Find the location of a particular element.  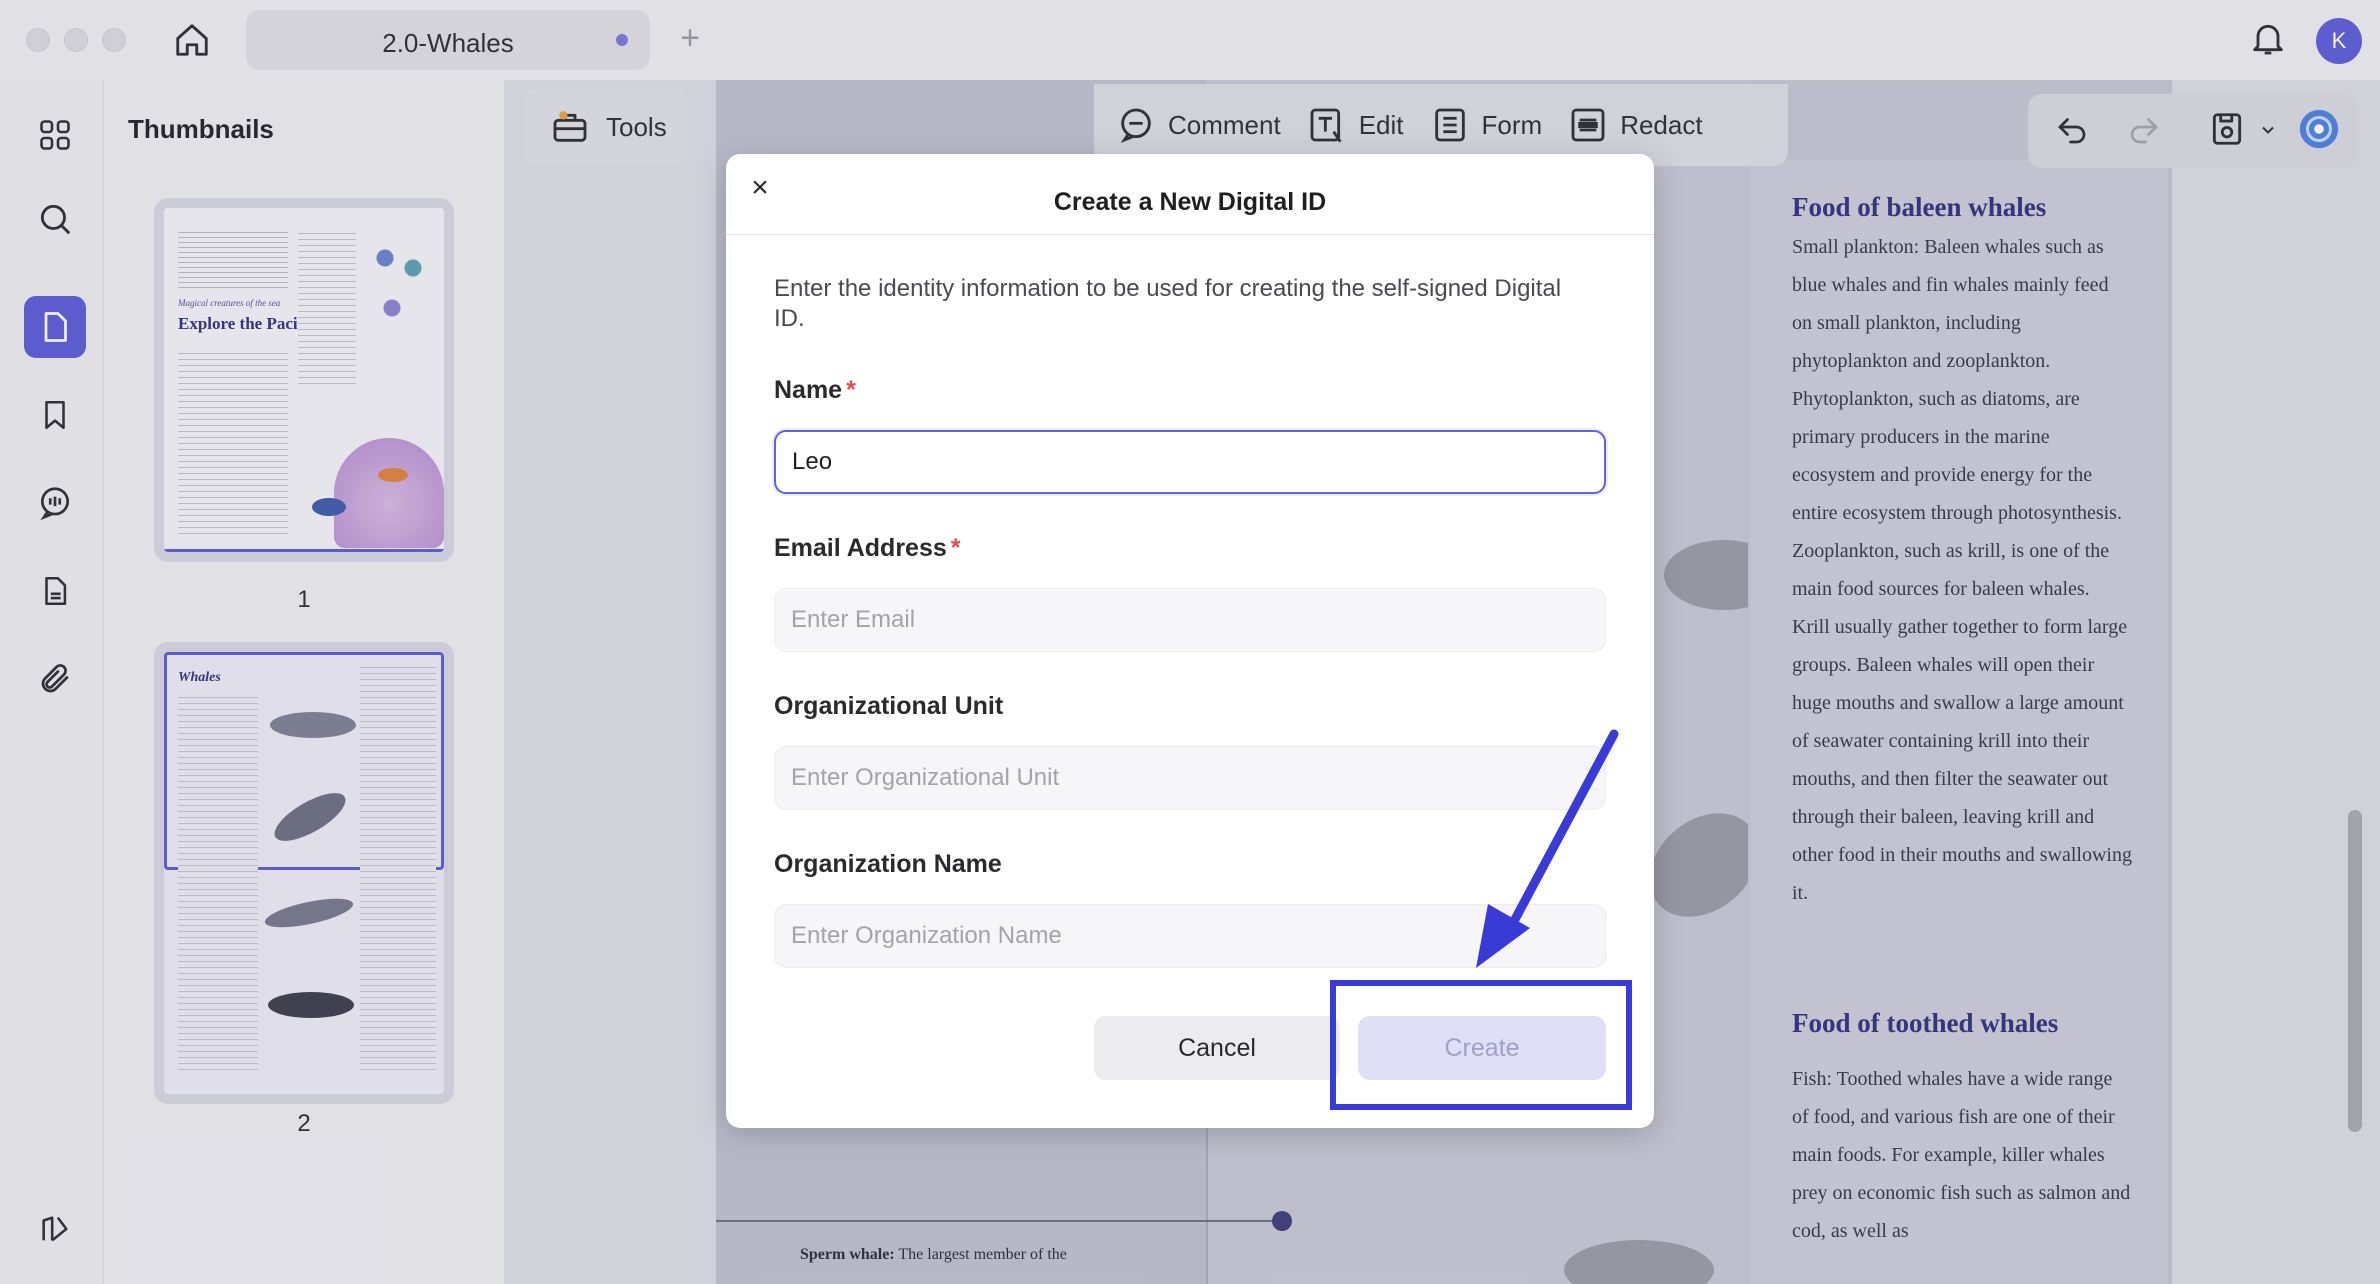

org-unit-label: Organizational Unit is located at coordinates (889, 706).